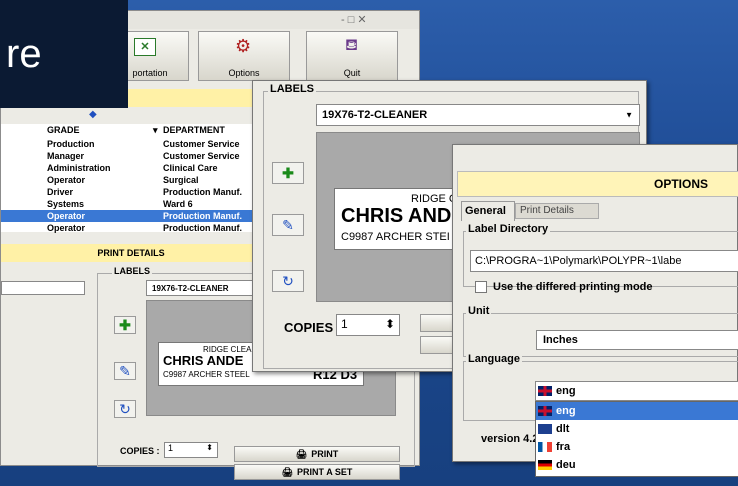 The height and width of the screenshot is (486, 738). Describe the element at coordinates (60, 192) in the screenshot. I see `grade-cell: Driver` at that location.